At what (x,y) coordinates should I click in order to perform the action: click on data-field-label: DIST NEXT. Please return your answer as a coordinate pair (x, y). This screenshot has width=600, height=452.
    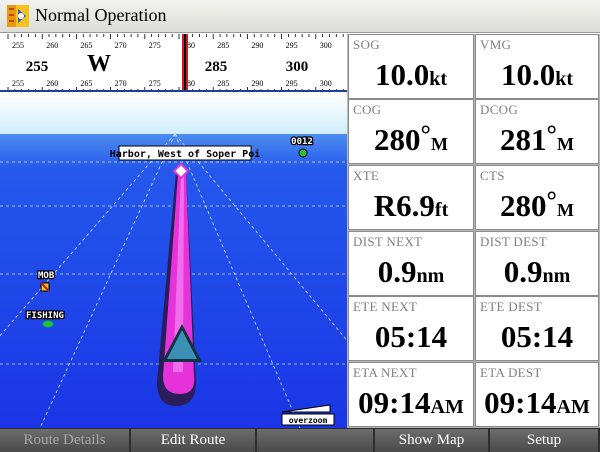
    Looking at the image, I should click on (388, 241).